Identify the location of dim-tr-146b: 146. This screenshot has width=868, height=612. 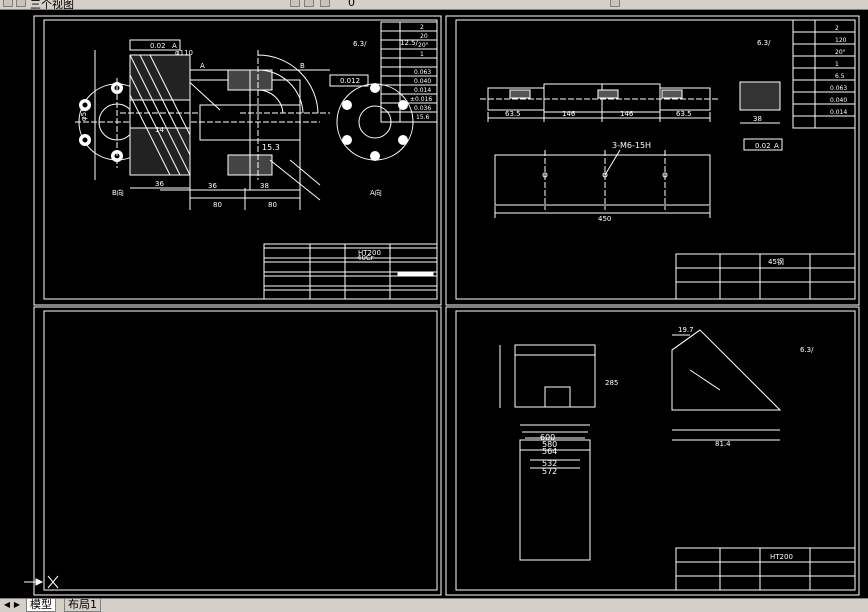
(627, 114).